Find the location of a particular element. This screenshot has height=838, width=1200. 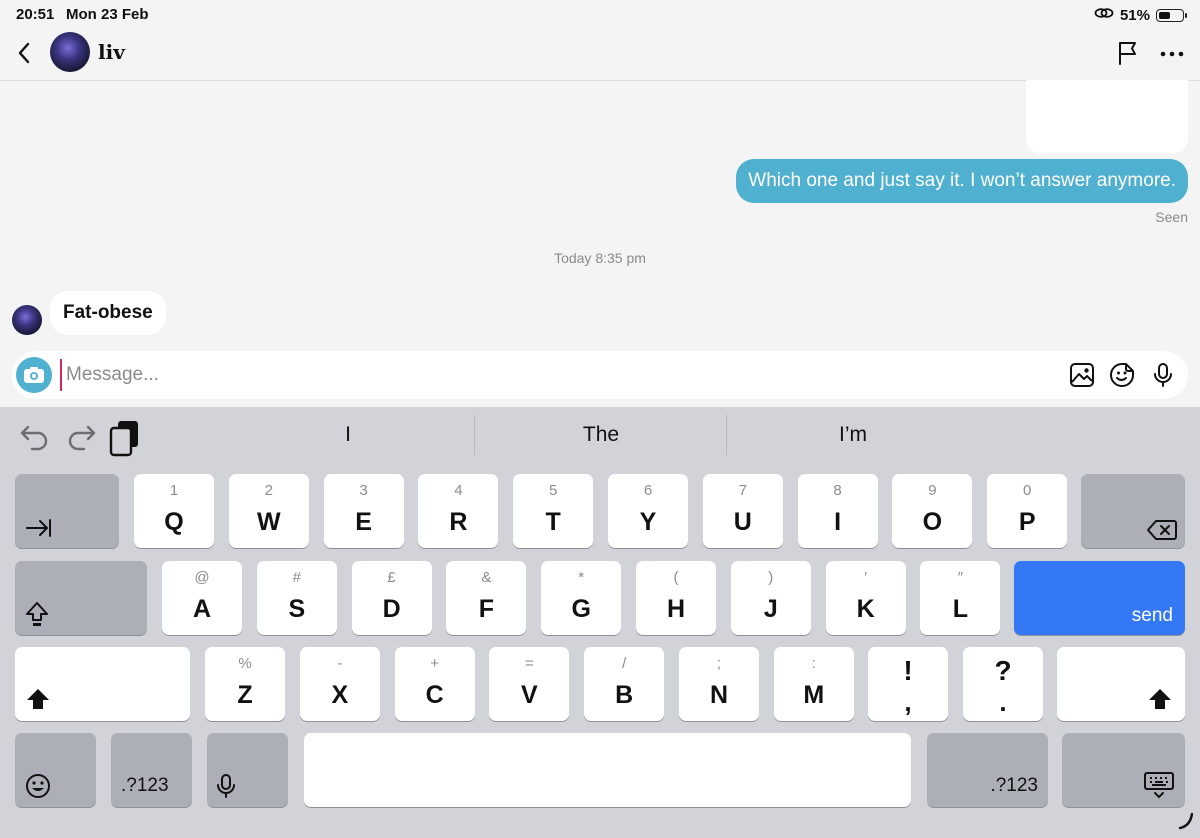

shift-icon is located at coordinates (38, 699).